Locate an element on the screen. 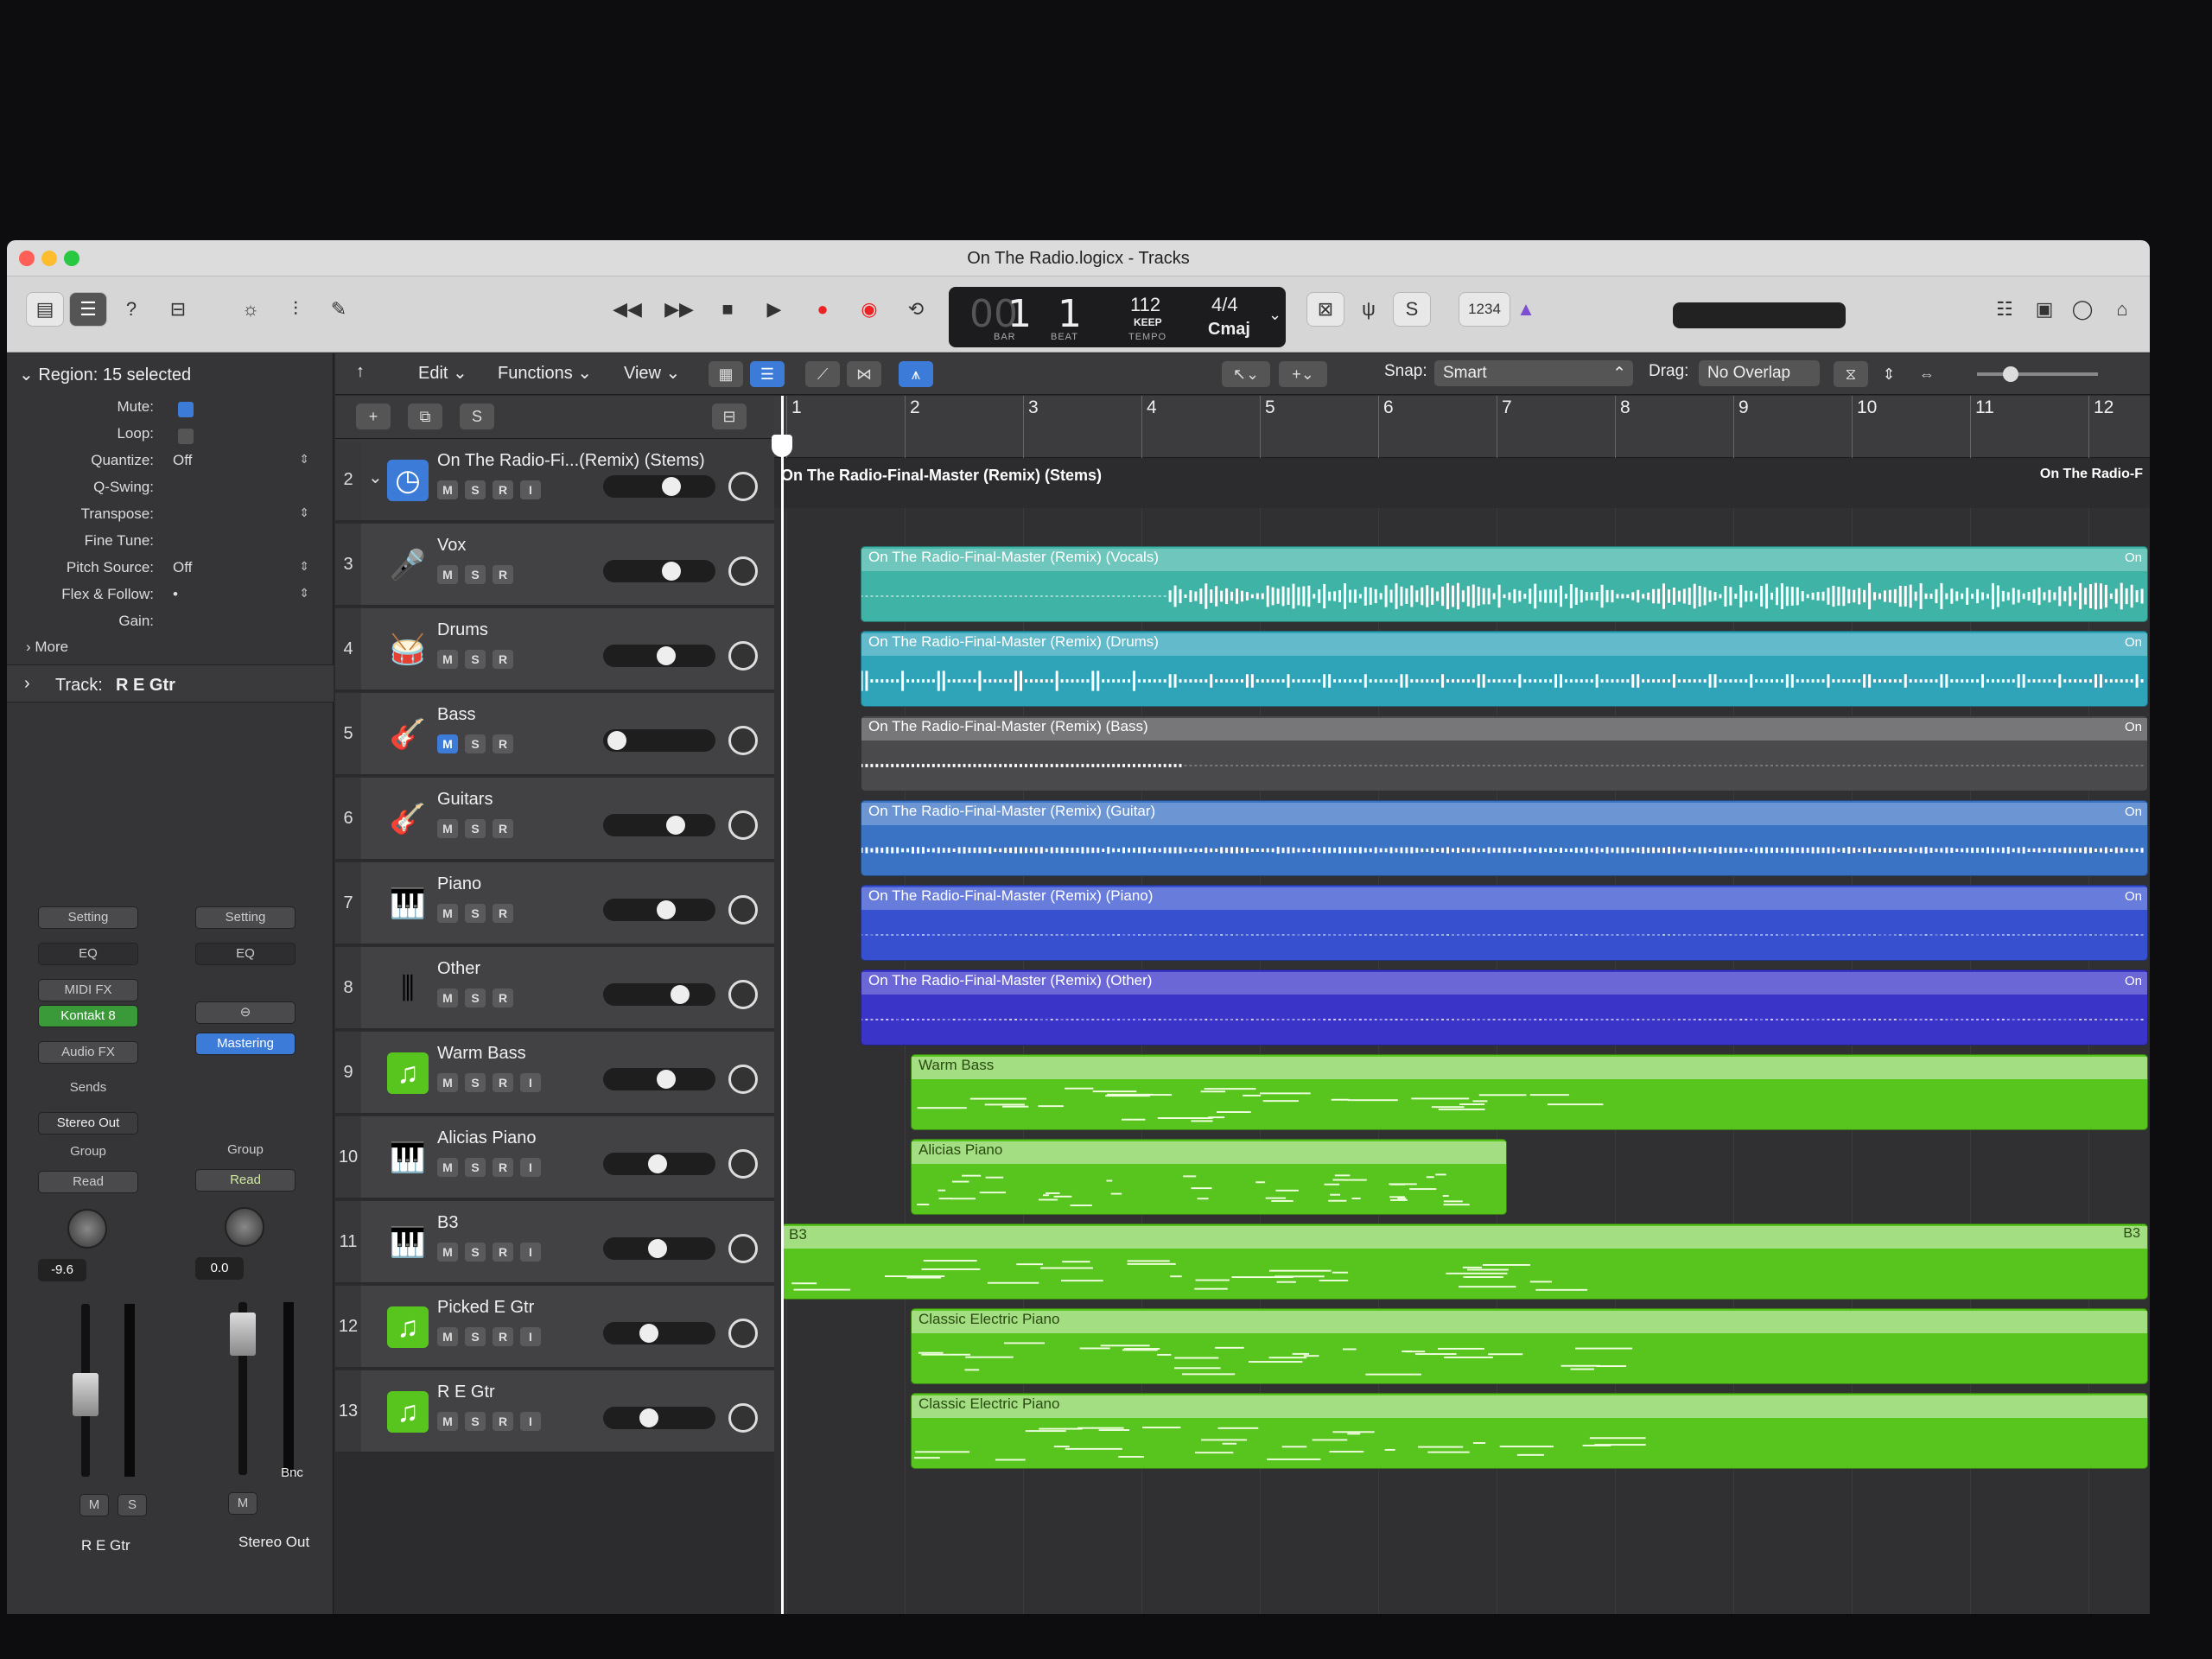 The image size is (2212, 1659). track-alternatives-icon: ⊟ is located at coordinates (729, 416).